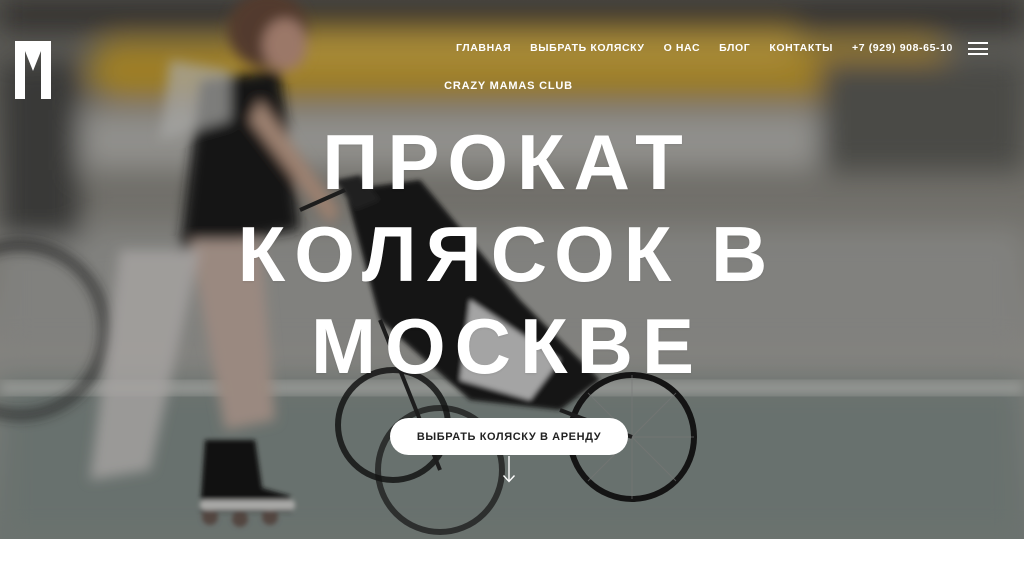 The height and width of the screenshot is (581, 1024). Describe the element at coordinates (587, 48) in the screenshot. I see `nav-item-choose-stroller: ВЫБРАТЬ КОЛЯСКУ` at that location.